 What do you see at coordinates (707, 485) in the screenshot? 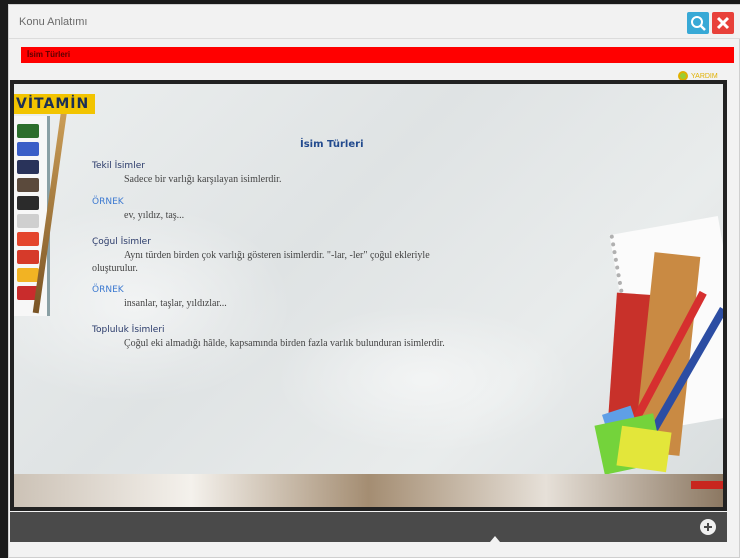
I see `corner-tag` at bounding box center [707, 485].